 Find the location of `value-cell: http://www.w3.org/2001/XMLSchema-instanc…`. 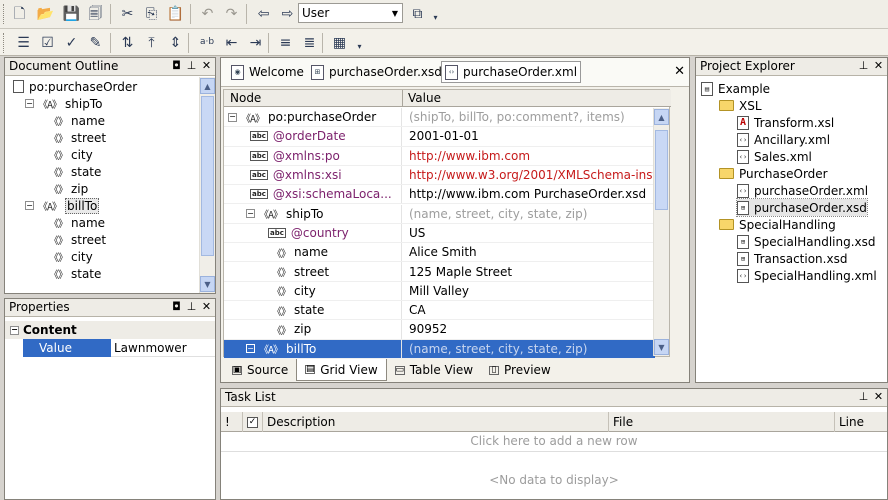

value-cell: http://www.w3.org/2001/XMLSchema-instanc… is located at coordinates (530, 175).